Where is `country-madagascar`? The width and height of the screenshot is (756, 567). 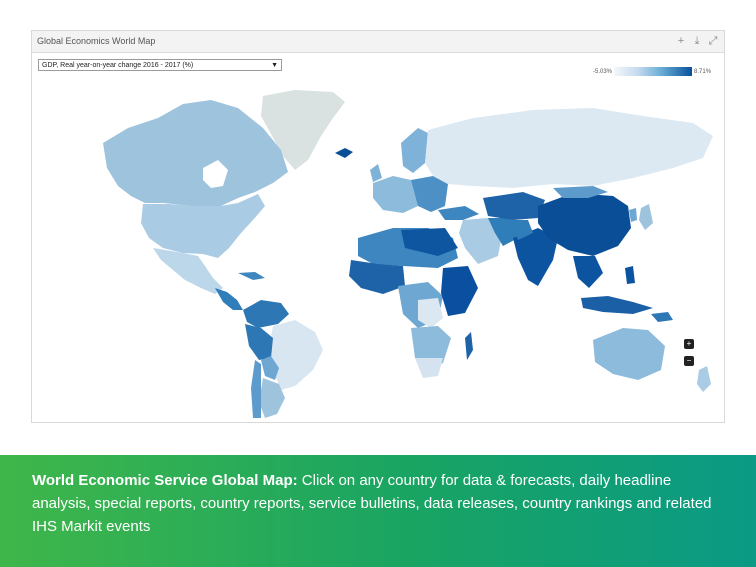
country-madagascar is located at coordinates (469, 346).